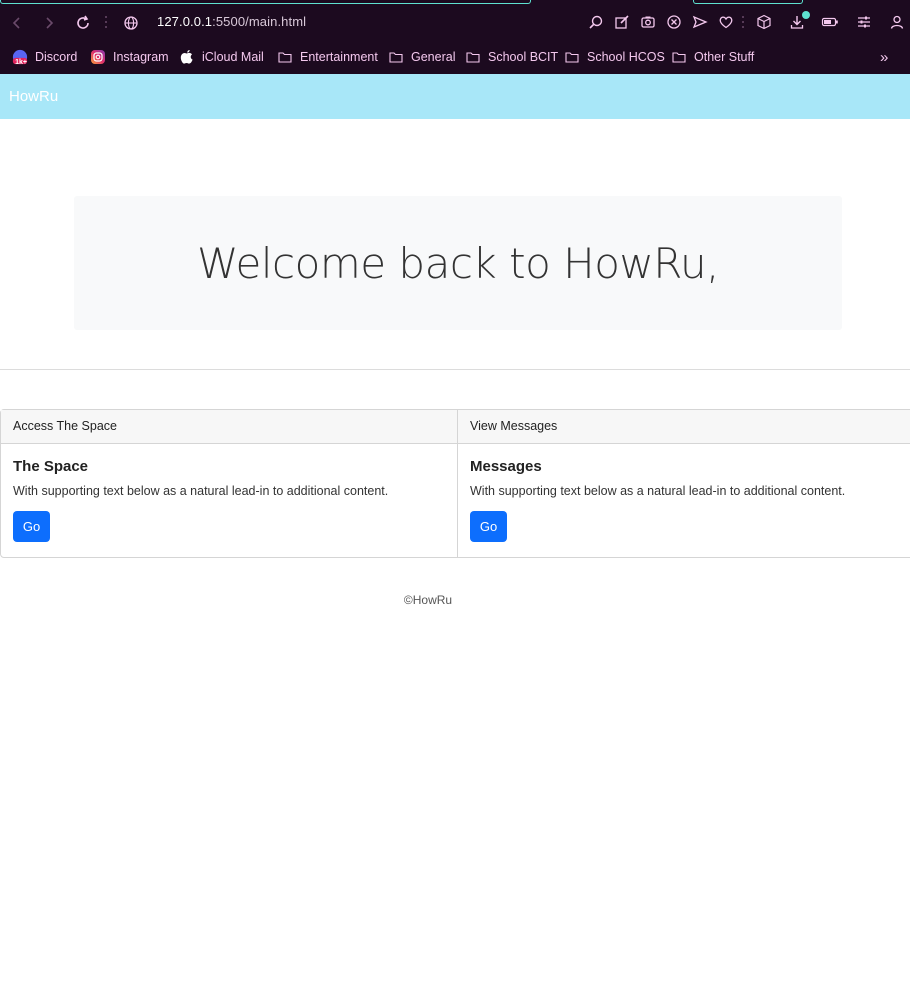 The height and width of the screenshot is (985, 910). What do you see at coordinates (185, 21) in the screenshot?
I see `url-host: 127.0.0.1` at bounding box center [185, 21].